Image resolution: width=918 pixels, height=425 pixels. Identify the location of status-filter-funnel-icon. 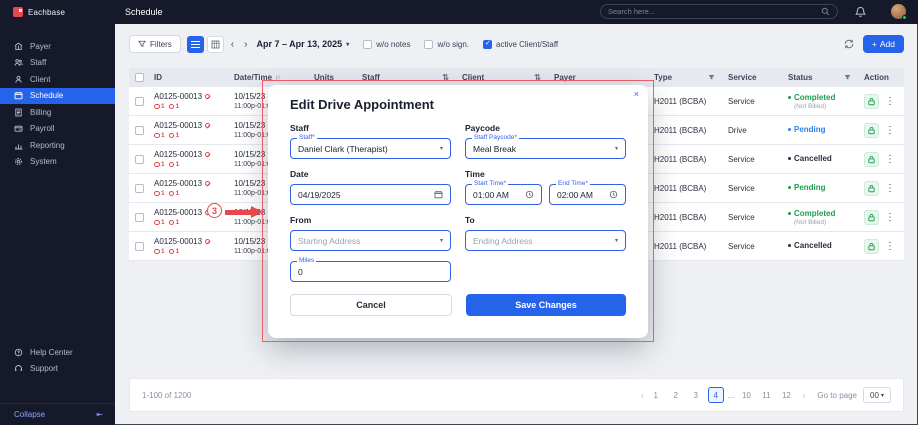
(847, 77).